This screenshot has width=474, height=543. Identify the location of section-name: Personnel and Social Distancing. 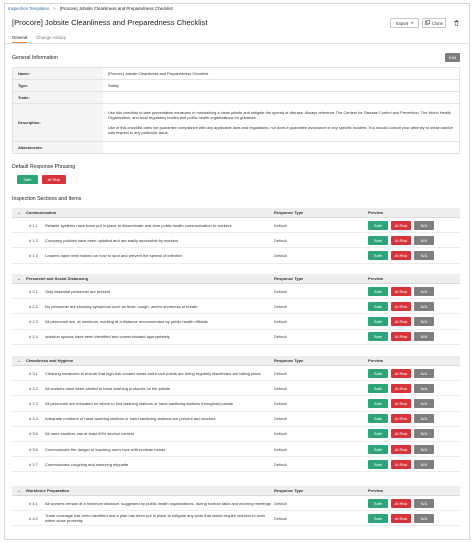
(57, 278).